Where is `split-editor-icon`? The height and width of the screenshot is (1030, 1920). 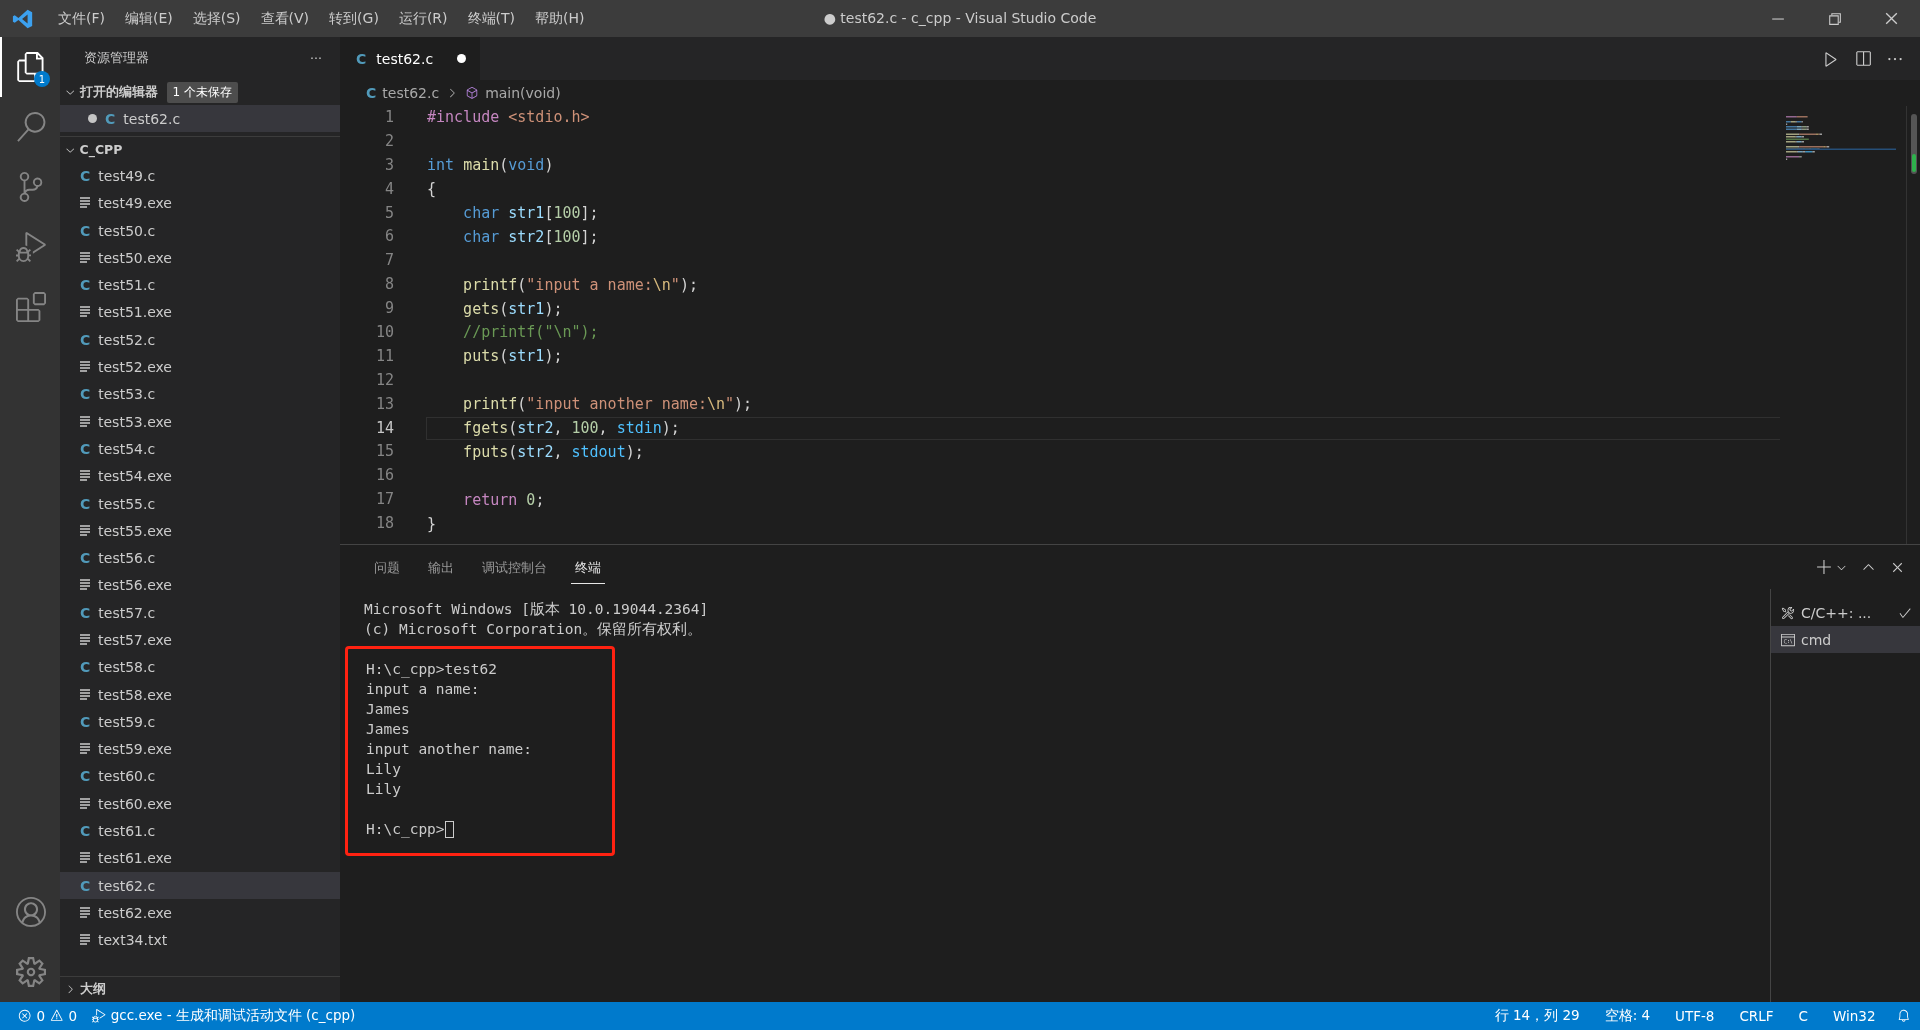
split-editor-icon is located at coordinates (1863, 58).